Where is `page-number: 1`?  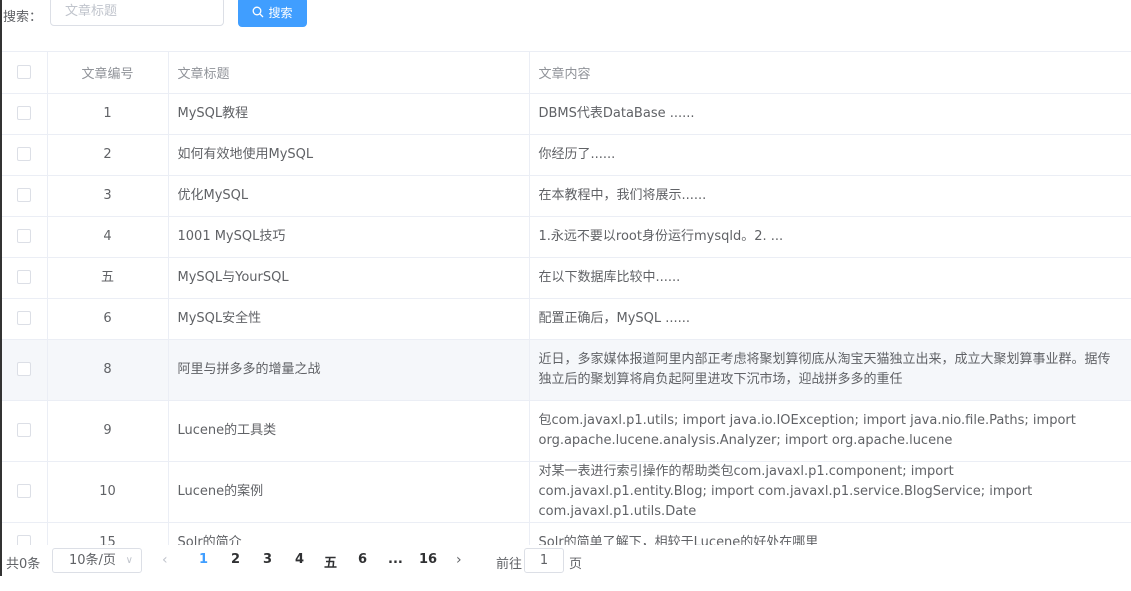
page-number: 1 is located at coordinates (203, 559).